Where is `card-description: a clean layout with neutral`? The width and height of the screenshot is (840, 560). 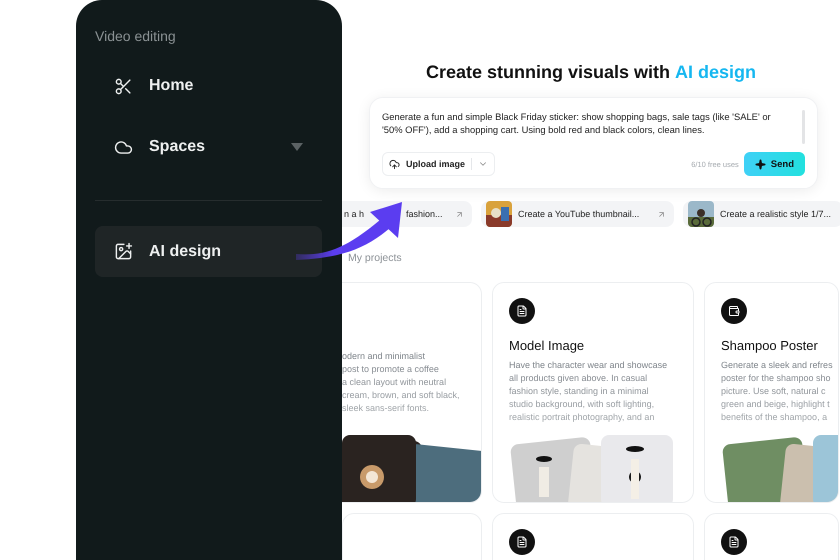 card-description: a clean layout with neutral is located at coordinates (395, 382).